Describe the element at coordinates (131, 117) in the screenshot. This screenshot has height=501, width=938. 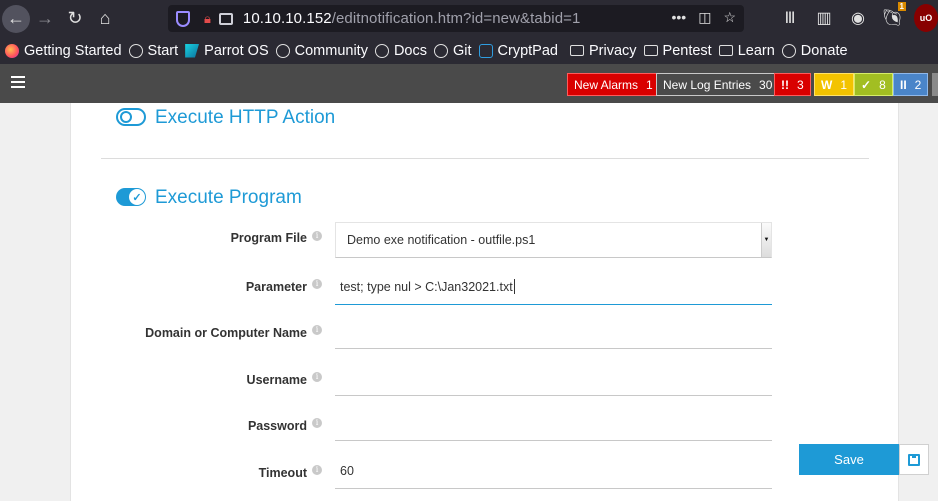
I see `http-action-toggle` at that location.